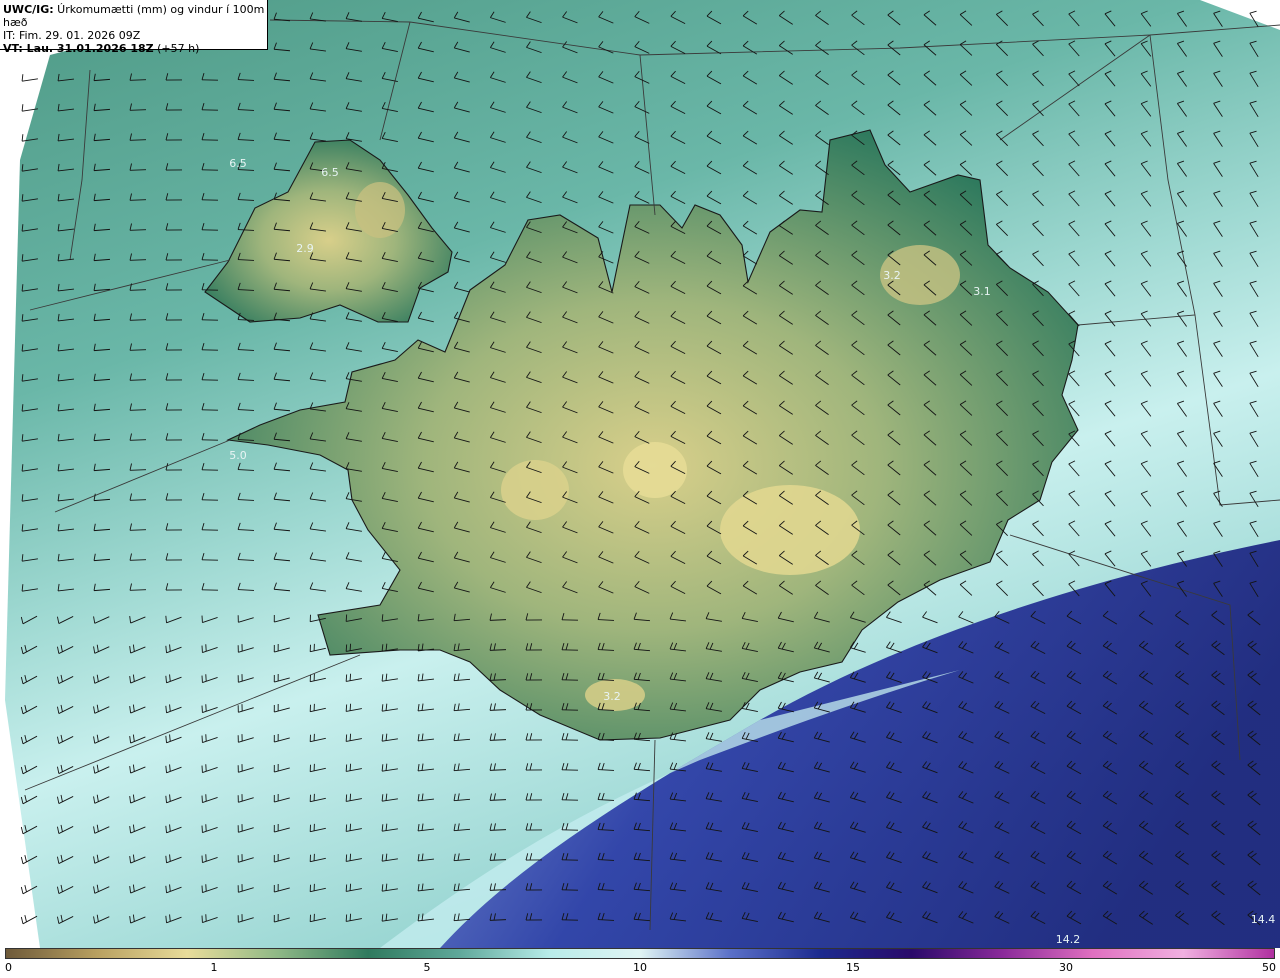 This screenshot has height=978, width=1280. I want to click on glacier-hofsjokull, so click(535, 490).